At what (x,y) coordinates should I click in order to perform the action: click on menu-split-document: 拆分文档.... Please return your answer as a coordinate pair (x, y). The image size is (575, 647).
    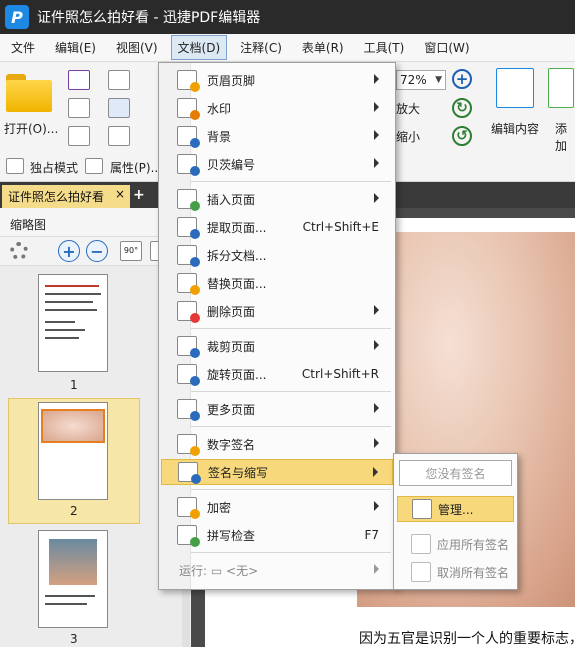
    Looking at the image, I should click on (277, 255).